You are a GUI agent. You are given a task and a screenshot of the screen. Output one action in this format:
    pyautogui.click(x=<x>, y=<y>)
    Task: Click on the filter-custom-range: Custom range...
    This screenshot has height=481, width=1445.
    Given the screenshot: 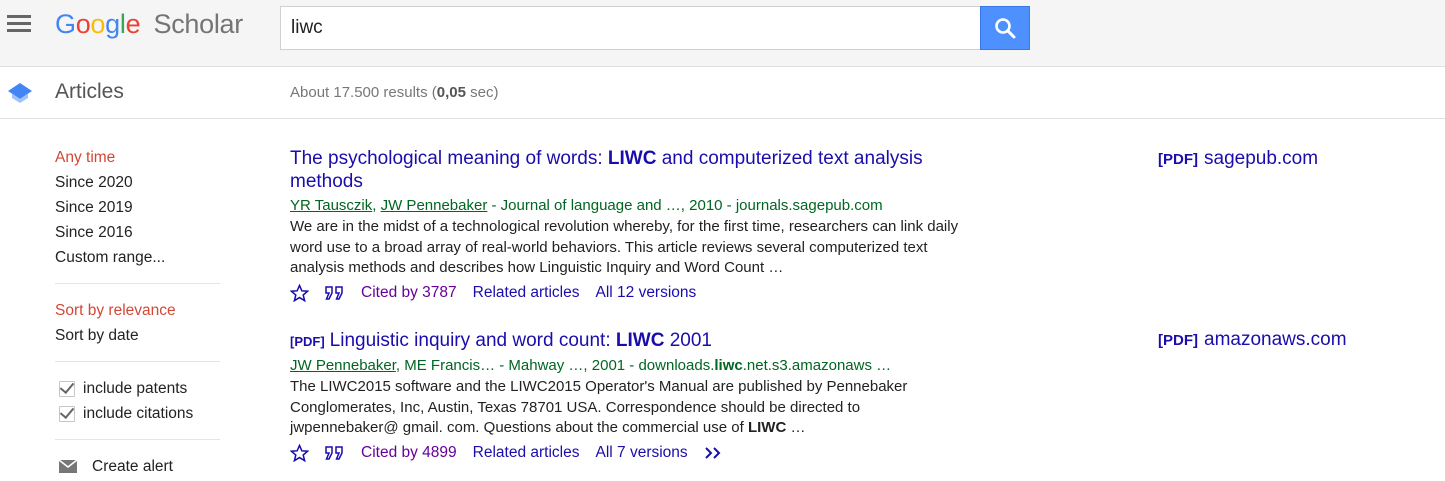 What is the action you would take?
    pyautogui.click(x=137, y=257)
    